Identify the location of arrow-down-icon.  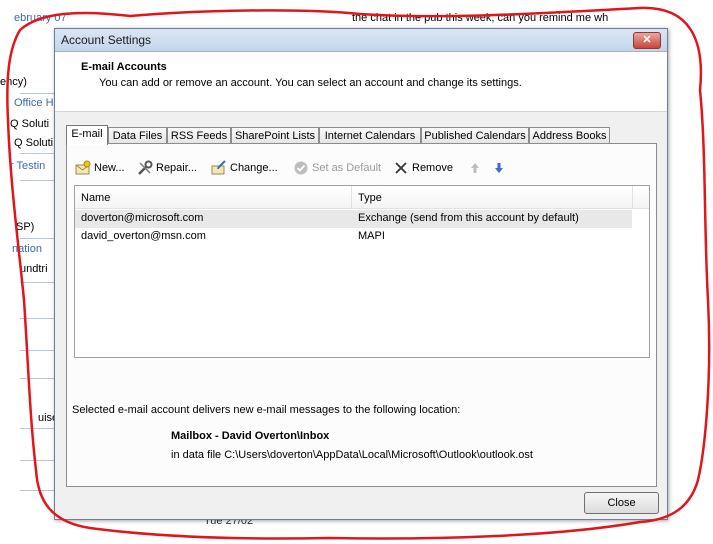
(499, 168).